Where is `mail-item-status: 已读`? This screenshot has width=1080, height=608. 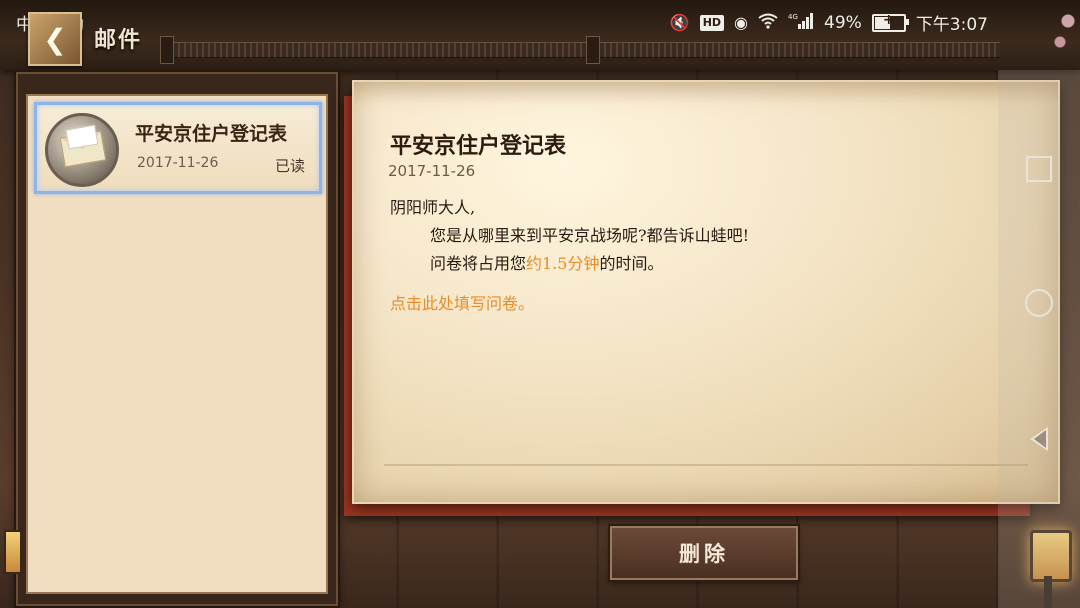 mail-item-status: 已读 is located at coordinates (289, 166).